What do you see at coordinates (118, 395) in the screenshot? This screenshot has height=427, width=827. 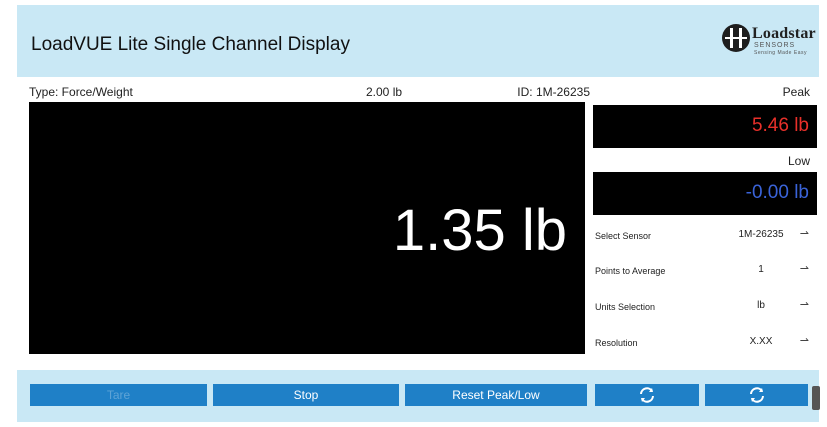 I see `tare-button: Tare` at bounding box center [118, 395].